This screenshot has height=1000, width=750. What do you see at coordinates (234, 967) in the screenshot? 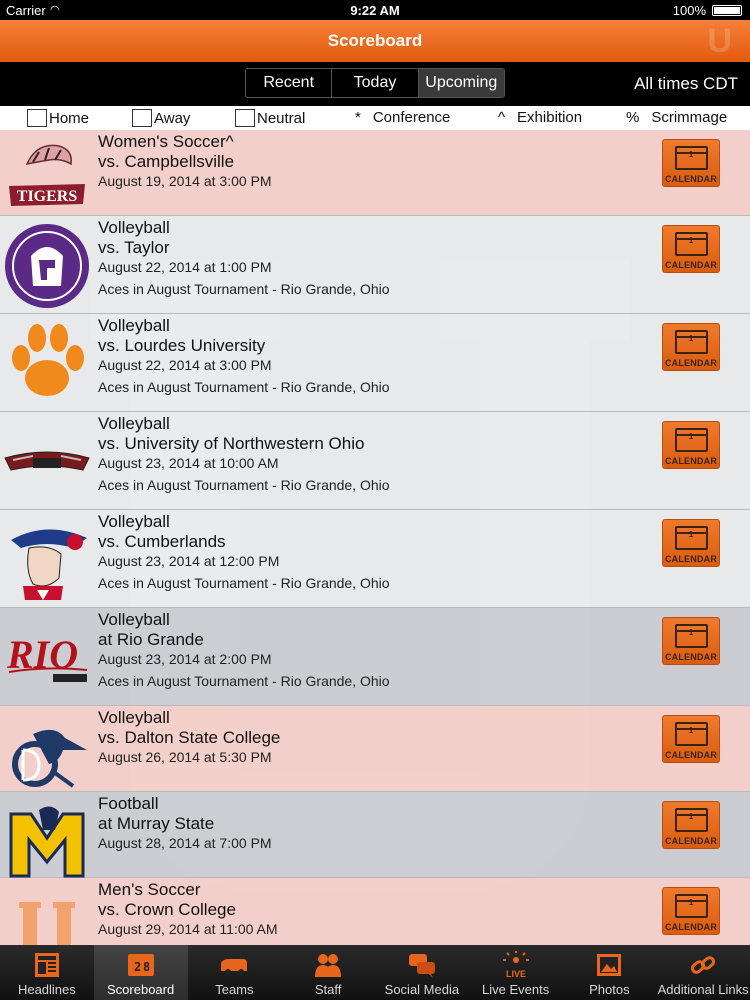
I see `team-bus-icon` at bounding box center [234, 967].